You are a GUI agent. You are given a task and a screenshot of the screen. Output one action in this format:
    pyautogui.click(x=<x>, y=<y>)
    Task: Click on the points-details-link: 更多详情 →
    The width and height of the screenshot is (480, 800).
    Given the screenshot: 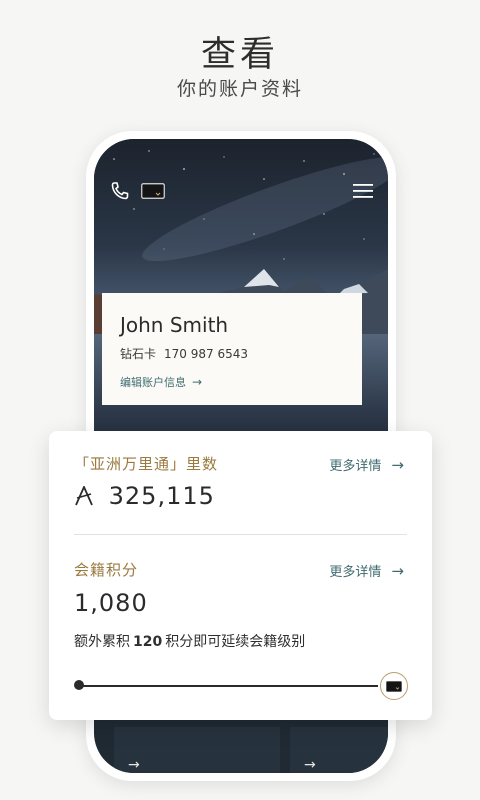 What is the action you would take?
    pyautogui.click(x=366, y=571)
    